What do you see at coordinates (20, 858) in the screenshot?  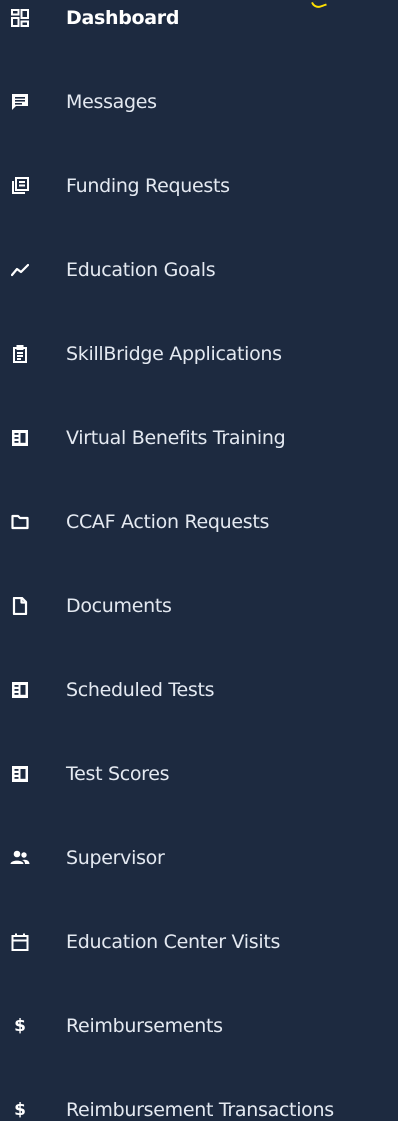 I see `people-icon` at bounding box center [20, 858].